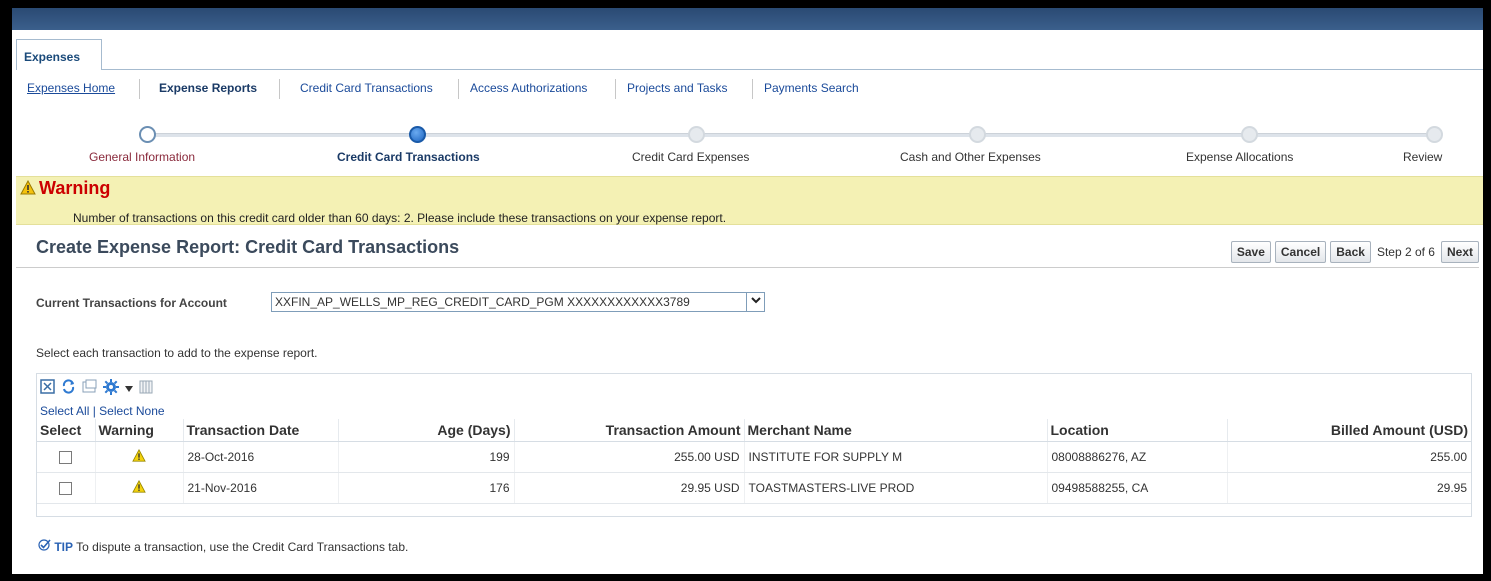 The width and height of the screenshot is (1491, 581). I want to click on train-label-cash-and-other-expenses: Cash and Other Expenses, so click(970, 157).